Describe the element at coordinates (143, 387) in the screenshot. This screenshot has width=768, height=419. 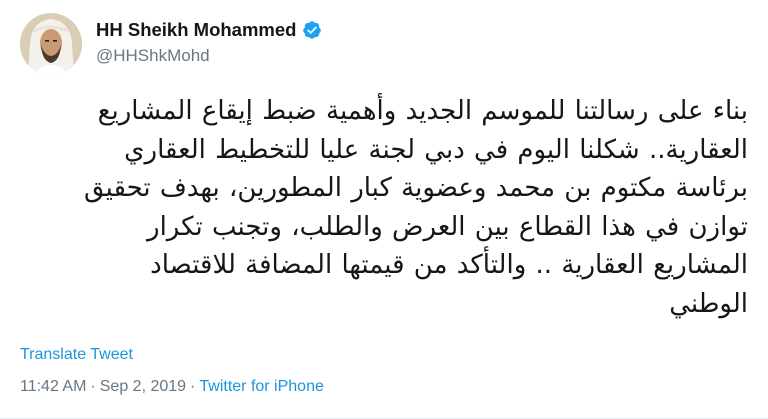
I see `tweet-date: Sep 2, 2019` at that location.